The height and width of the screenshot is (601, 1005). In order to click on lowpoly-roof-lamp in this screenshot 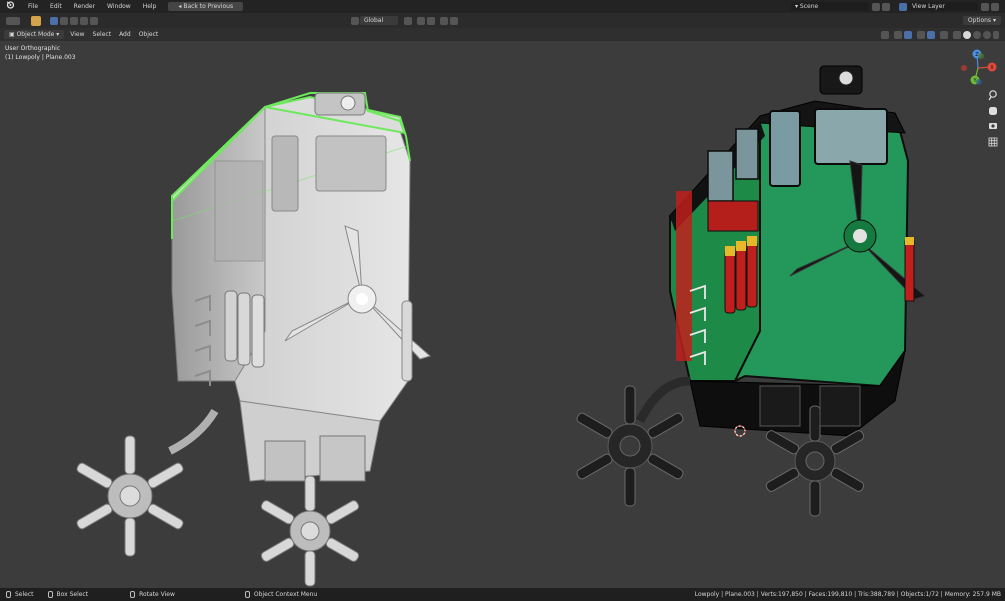, I will do `click(846, 78)`.